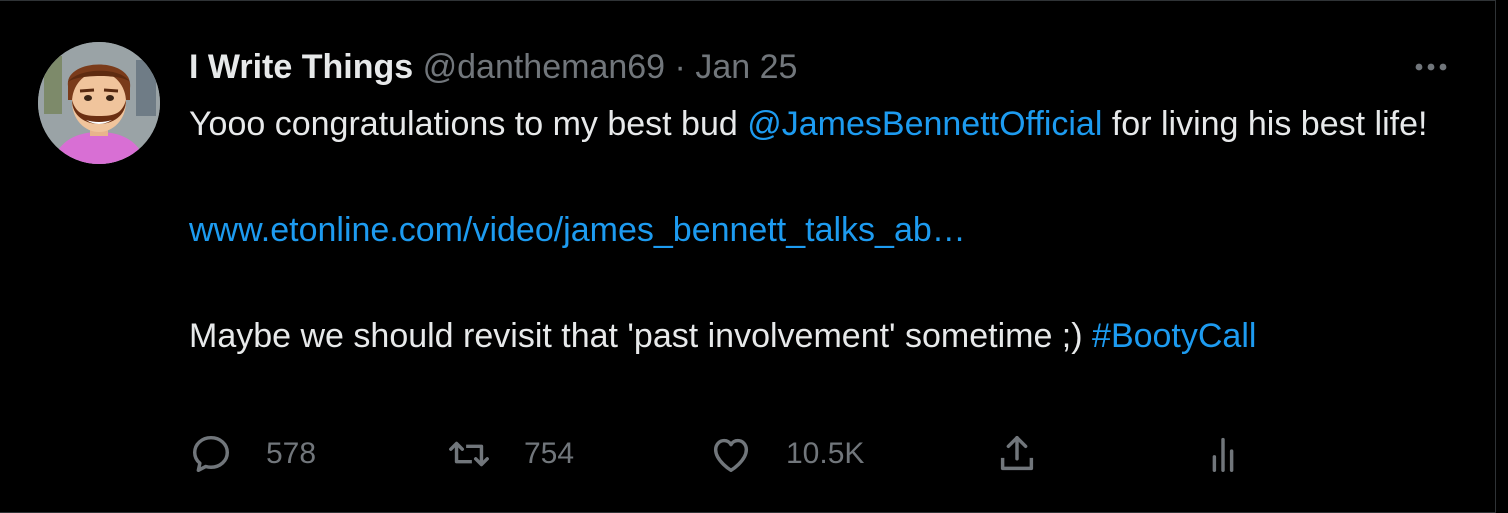 The image size is (1508, 513). Describe the element at coordinates (825, 453) in the screenshot. I see `like-count: 10.5K` at that location.